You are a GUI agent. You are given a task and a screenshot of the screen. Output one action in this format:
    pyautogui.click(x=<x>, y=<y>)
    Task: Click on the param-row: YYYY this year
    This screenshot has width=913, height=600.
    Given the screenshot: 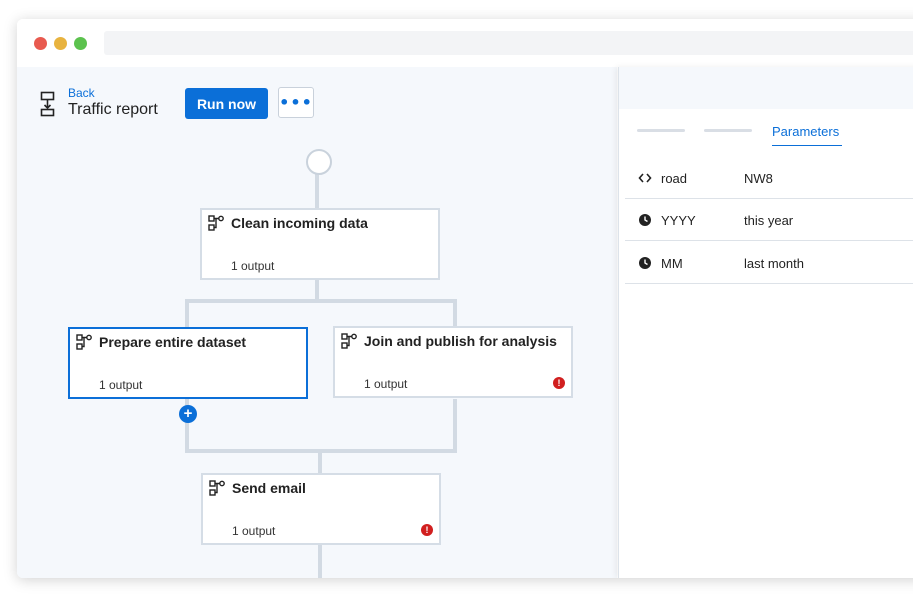 What is the action you would take?
    pyautogui.click(x=769, y=219)
    